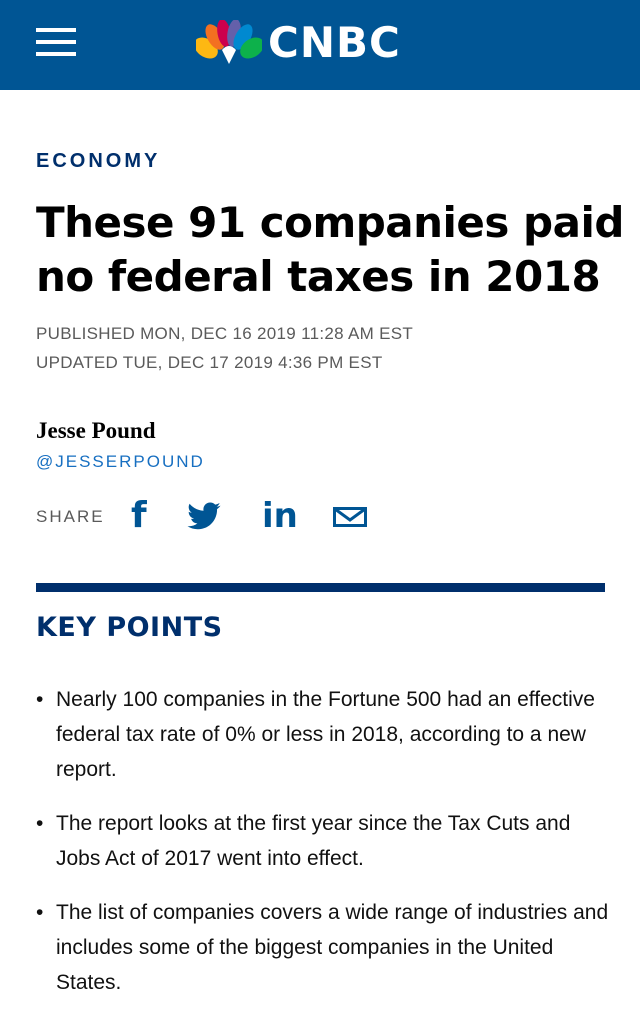 This screenshot has width=640, height=1026. What do you see at coordinates (204, 516) in the screenshot?
I see `twitter-icon` at bounding box center [204, 516].